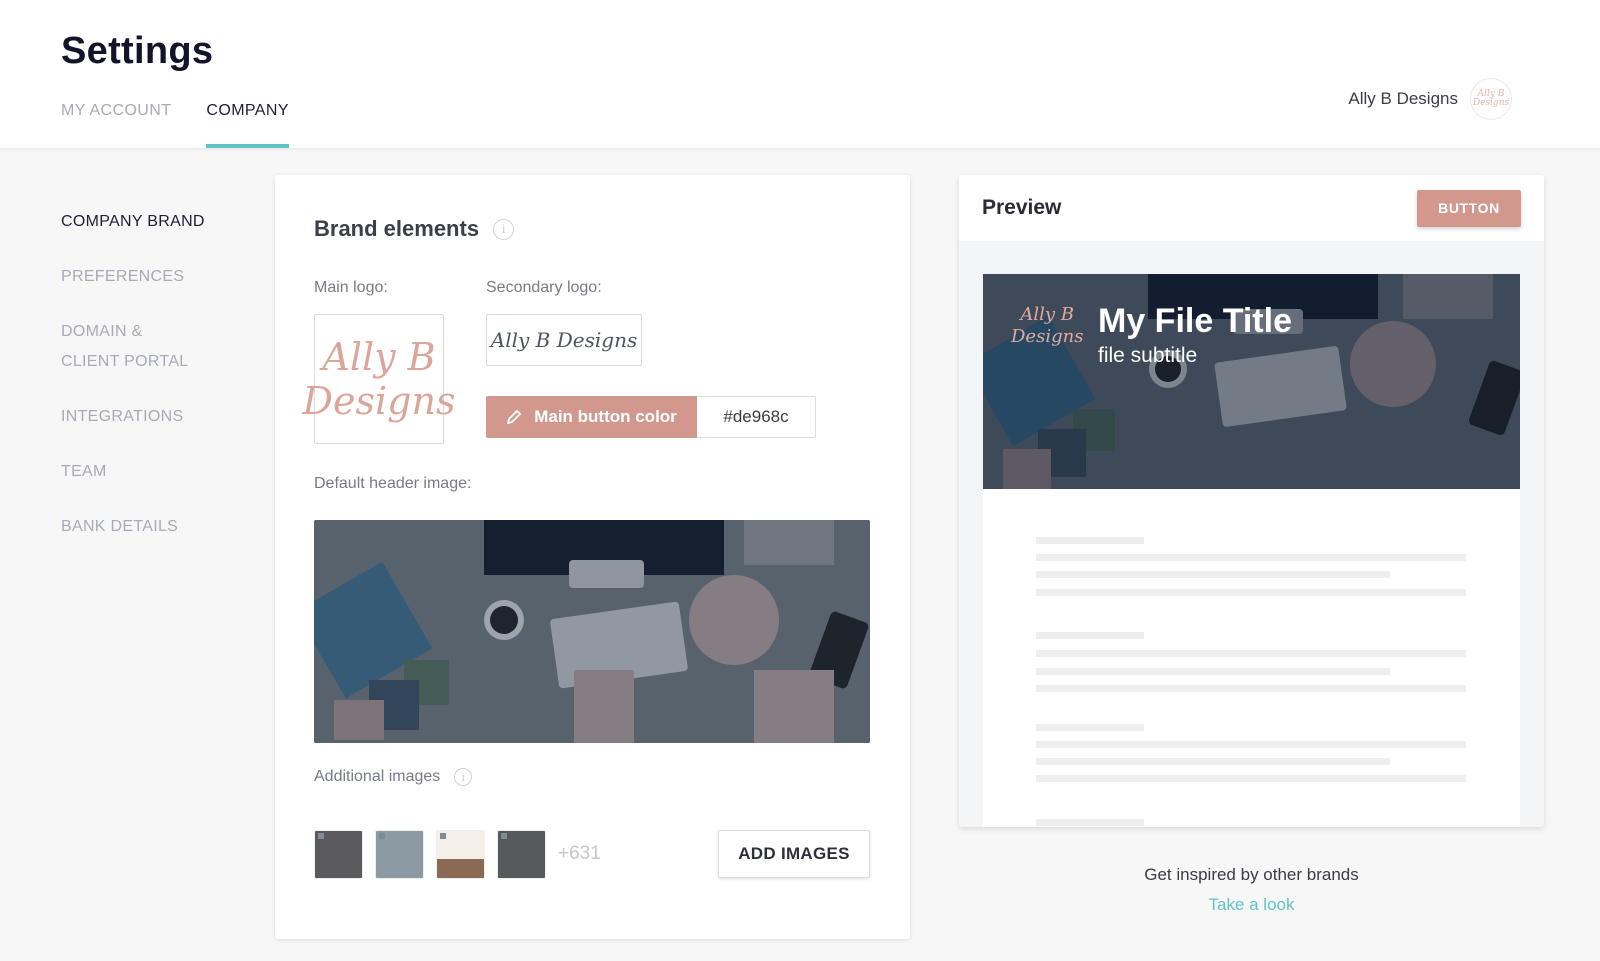 This screenshot has height=961, width=1600. I want to click on color-hex-input, so click(756, 417).